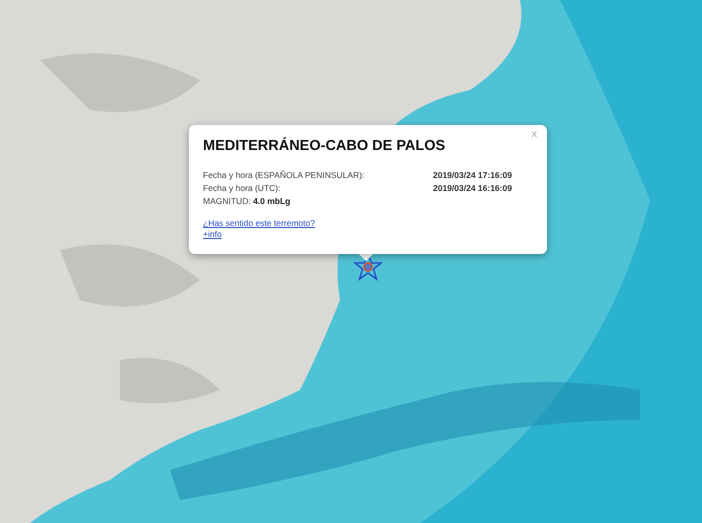 The height and width of the screenshot is (523, 702). Describe the element at coordinates (284, 175) in the screenshot. I see `field-label: Fecha y hora (ESPAÑOLA PENINSULAR):` at that location.